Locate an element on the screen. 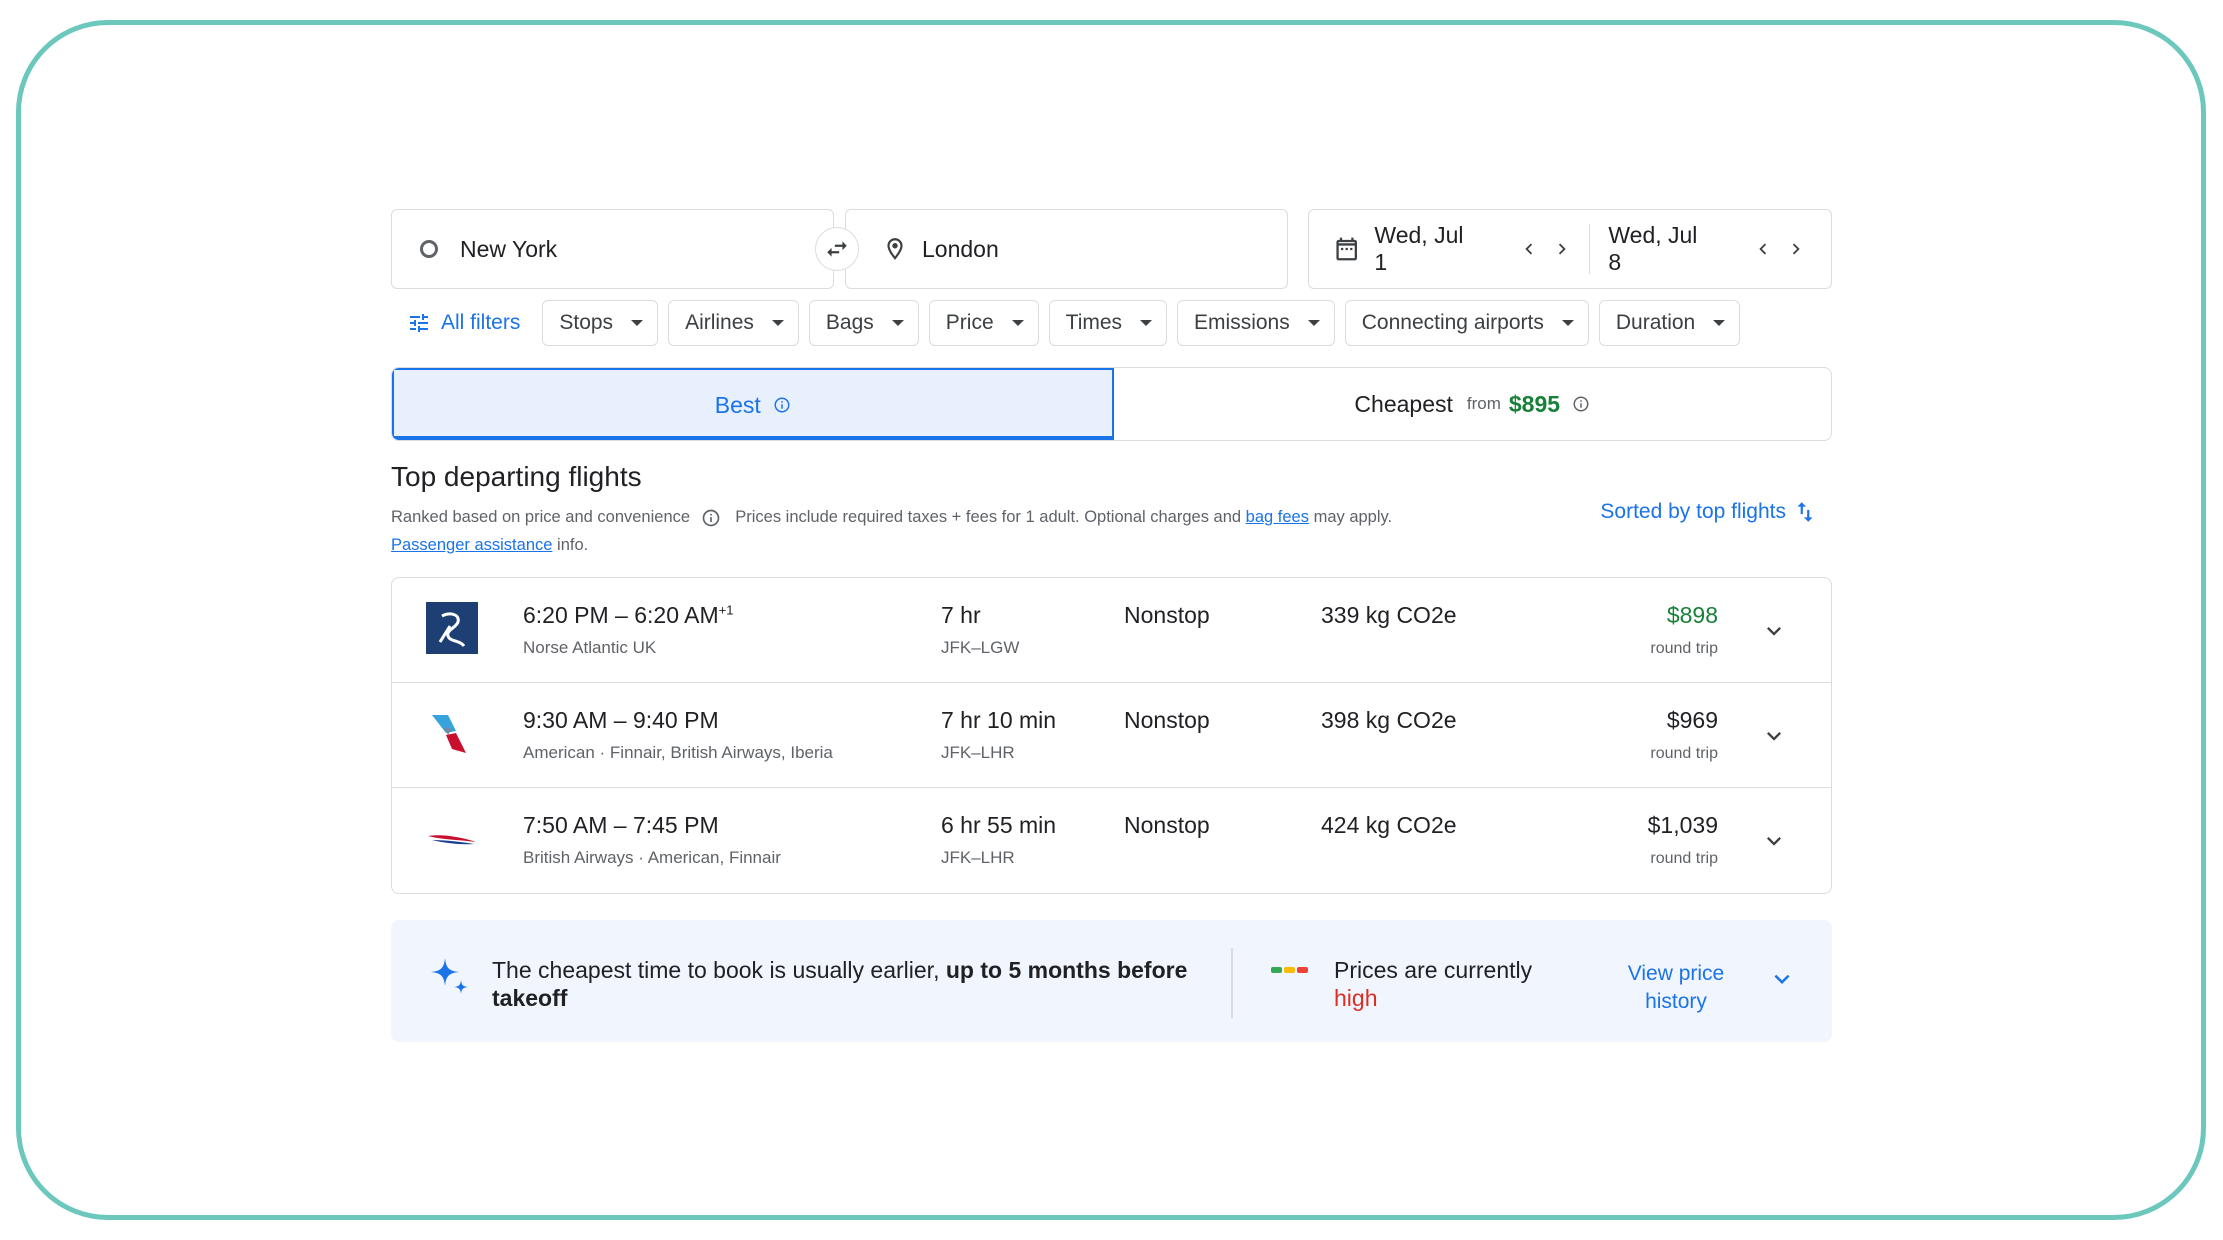 This screenshot has height=1240, width=2223. airline-name: British Airways · American, Finnair is located at coordinates (652, 857).